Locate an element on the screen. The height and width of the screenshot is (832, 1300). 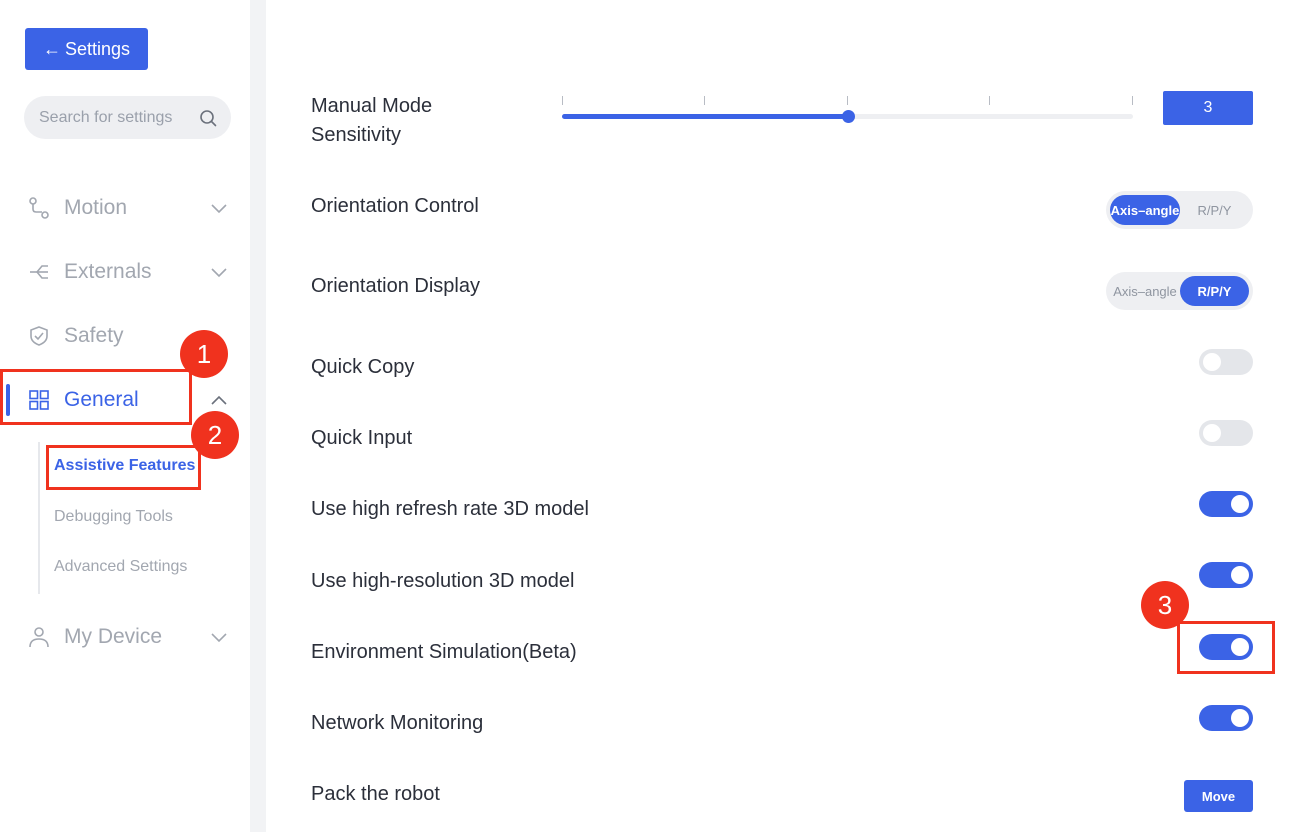
search-icon is located at coordinates (208, 118).